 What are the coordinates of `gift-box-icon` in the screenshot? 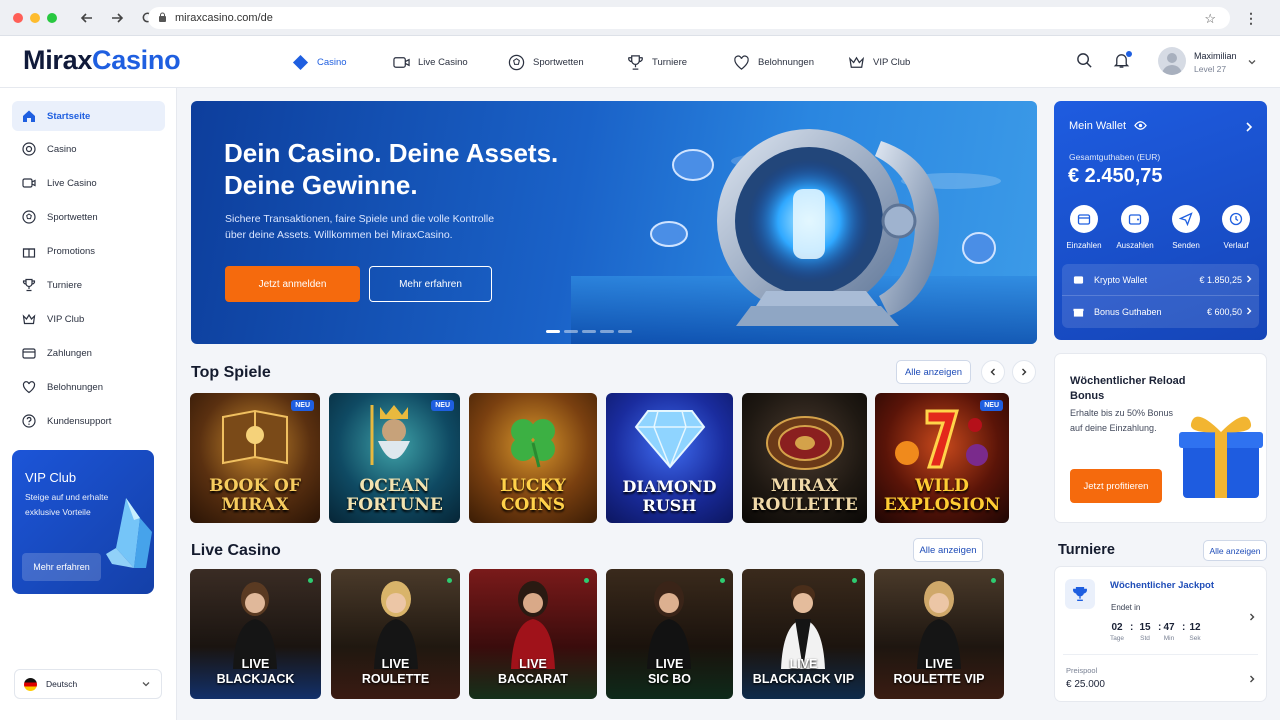 It's located at (1221, 457).